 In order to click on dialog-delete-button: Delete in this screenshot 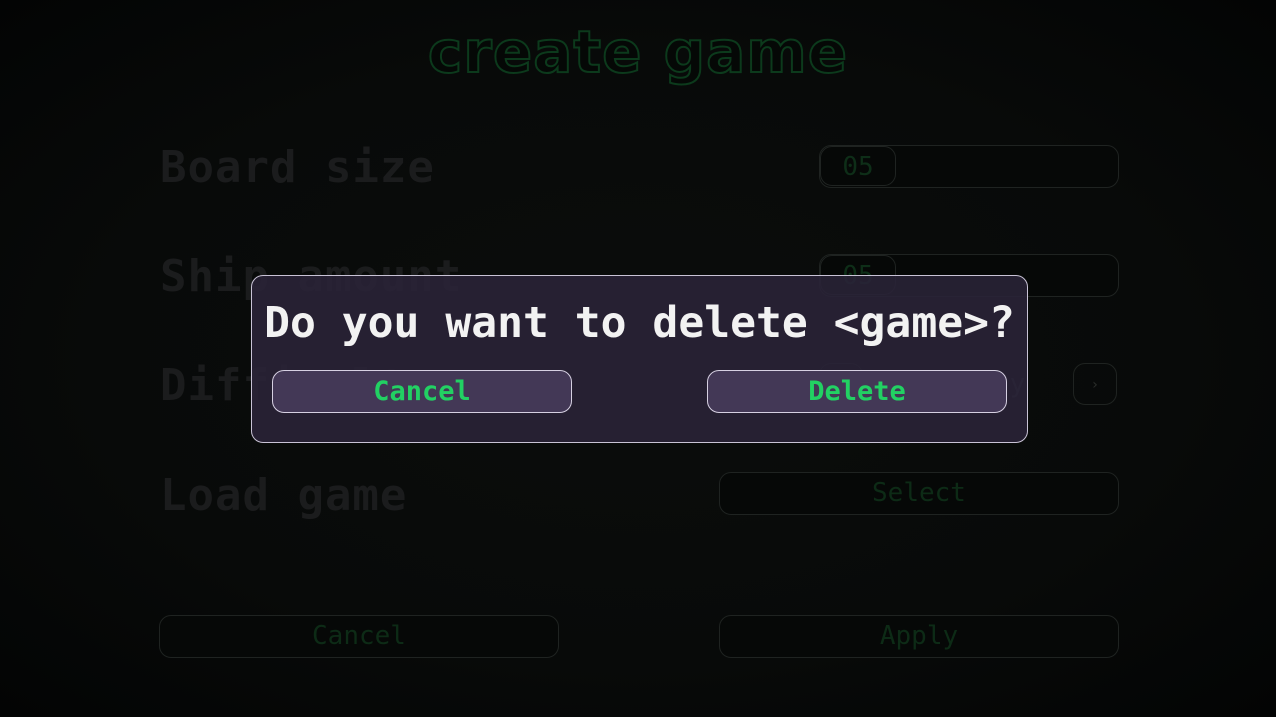, I will do `click(857, 391)`.